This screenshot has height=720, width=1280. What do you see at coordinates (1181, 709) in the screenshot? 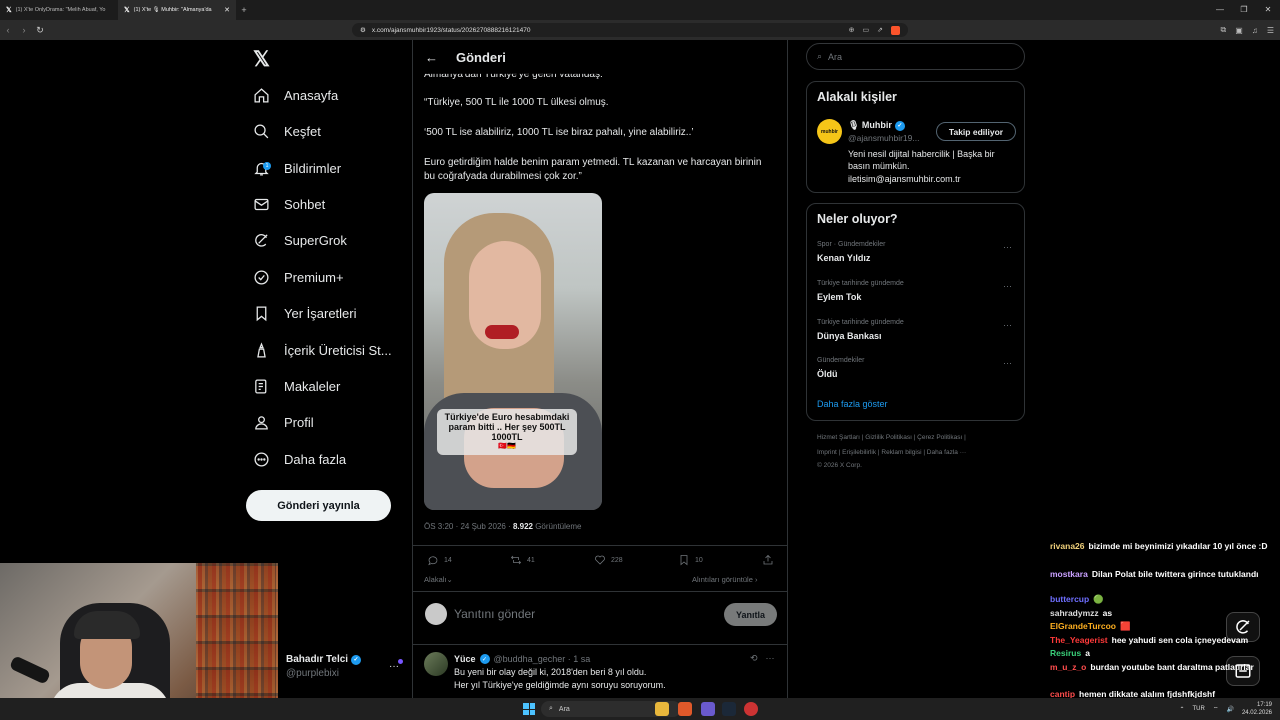
I see `chevron-up-icon: ⌃` at bounding box center [1181, 709].